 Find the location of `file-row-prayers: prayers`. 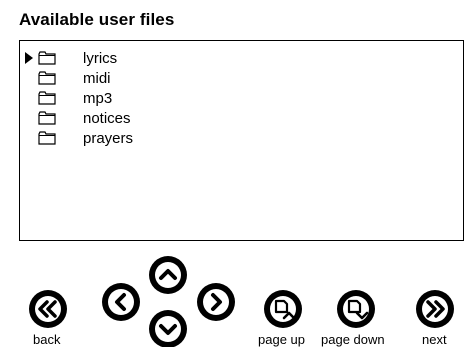

file-row-prayers: prayers is located at coordinates (120, 139).